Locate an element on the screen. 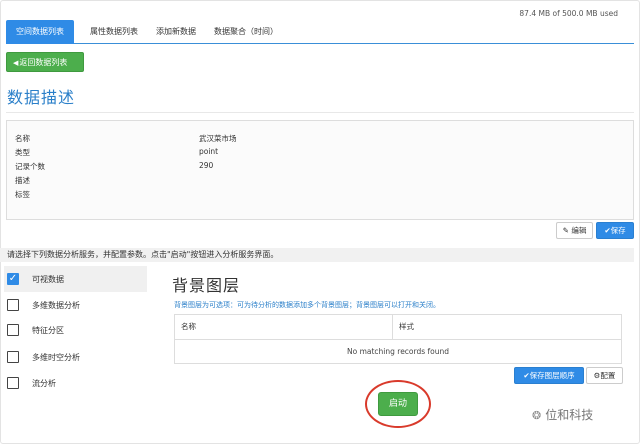 Image resolution: width=640 pixels, height=444 pixels. edit-icon: ✎ is located at coordinates (565, 230).